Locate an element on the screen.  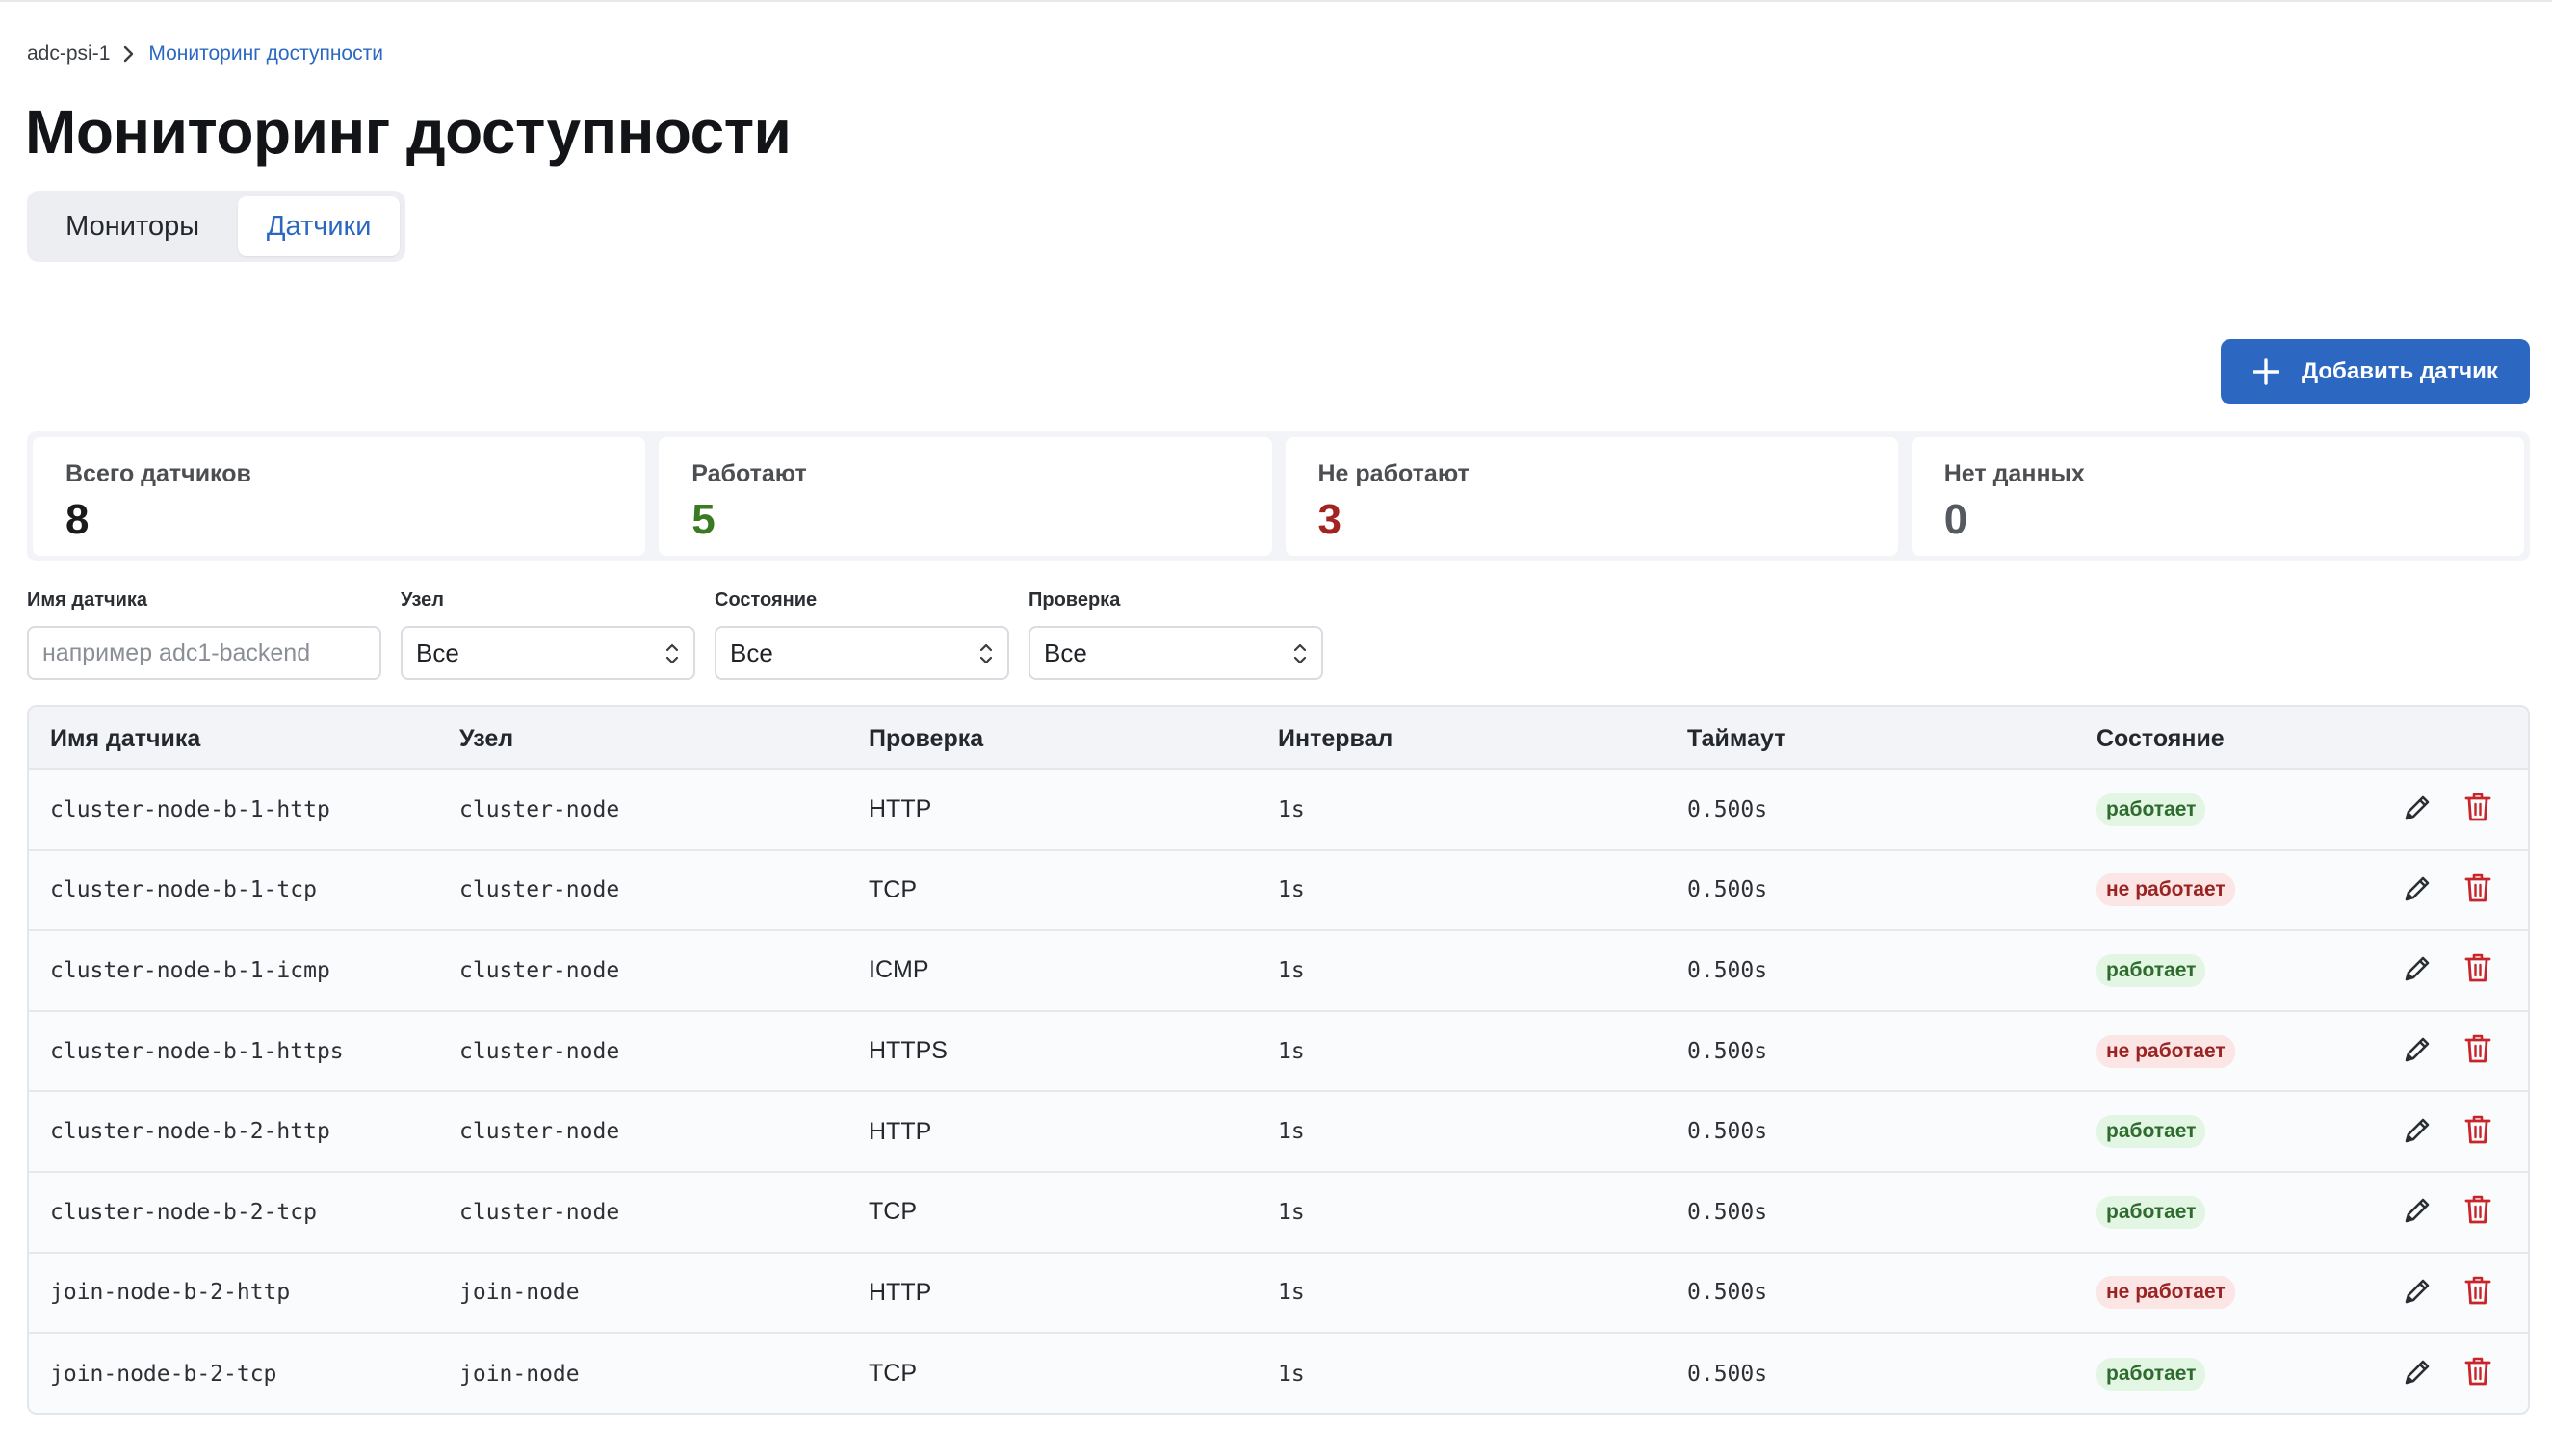
add-sensor-label: Добавить датчик is located at coordinates (2400, 371).